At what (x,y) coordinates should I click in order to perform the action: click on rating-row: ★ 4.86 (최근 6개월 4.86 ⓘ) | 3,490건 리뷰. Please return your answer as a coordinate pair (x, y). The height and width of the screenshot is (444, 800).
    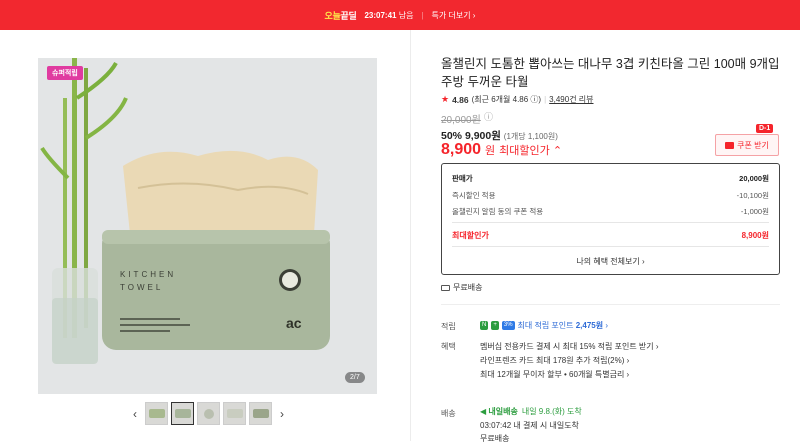
    Looking at the image, I should click on (517, 99).